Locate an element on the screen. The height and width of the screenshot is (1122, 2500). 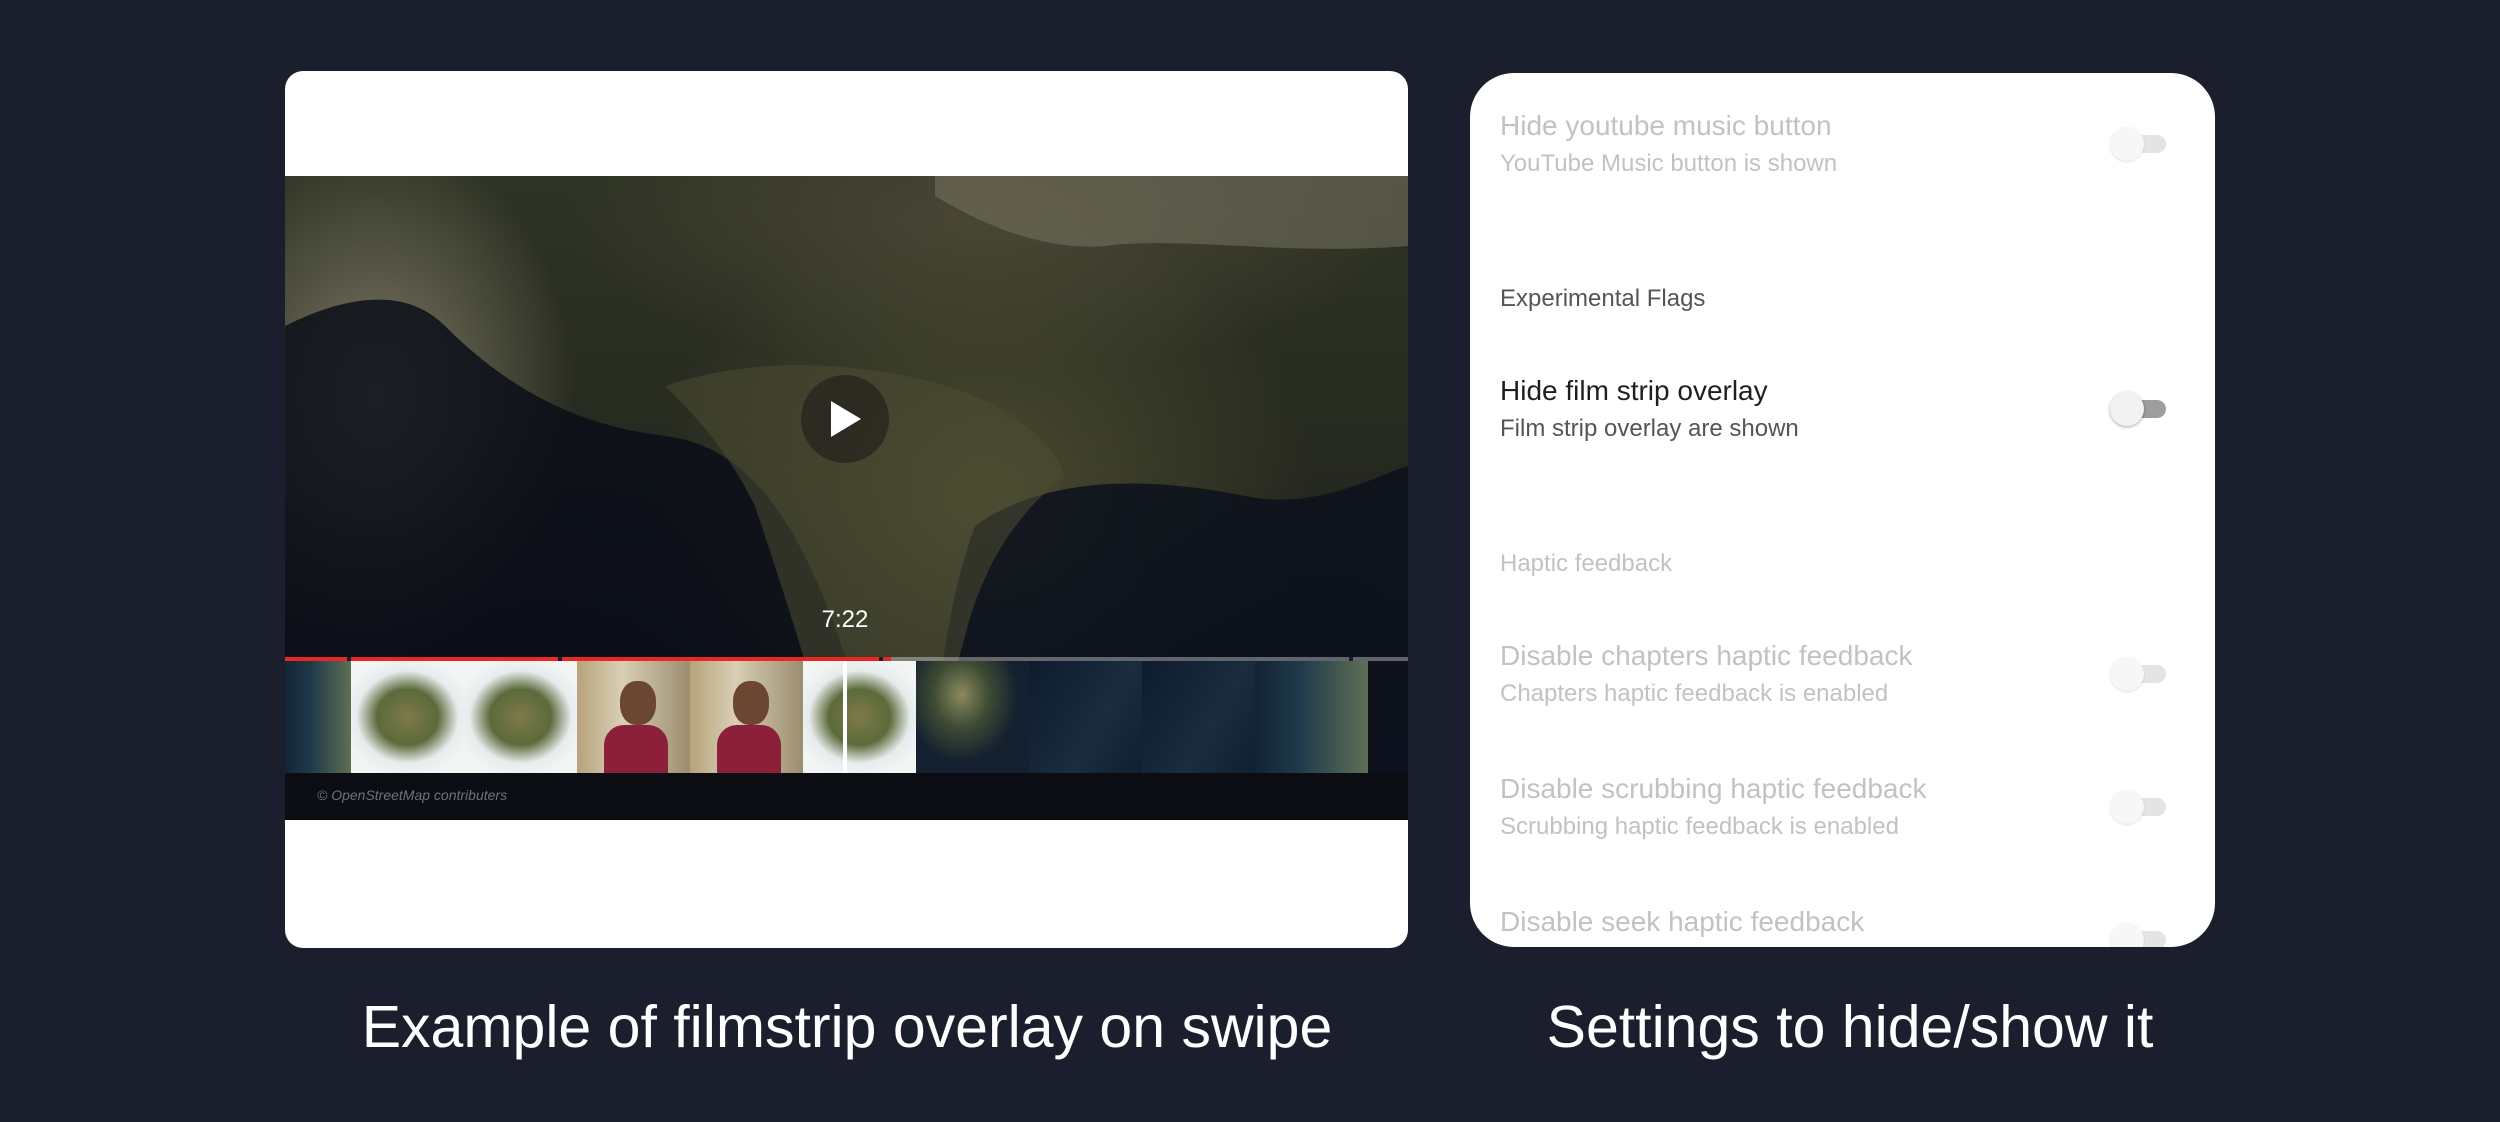
toggle-hide-youtube-music-button is located at coordinates (2140, 143).